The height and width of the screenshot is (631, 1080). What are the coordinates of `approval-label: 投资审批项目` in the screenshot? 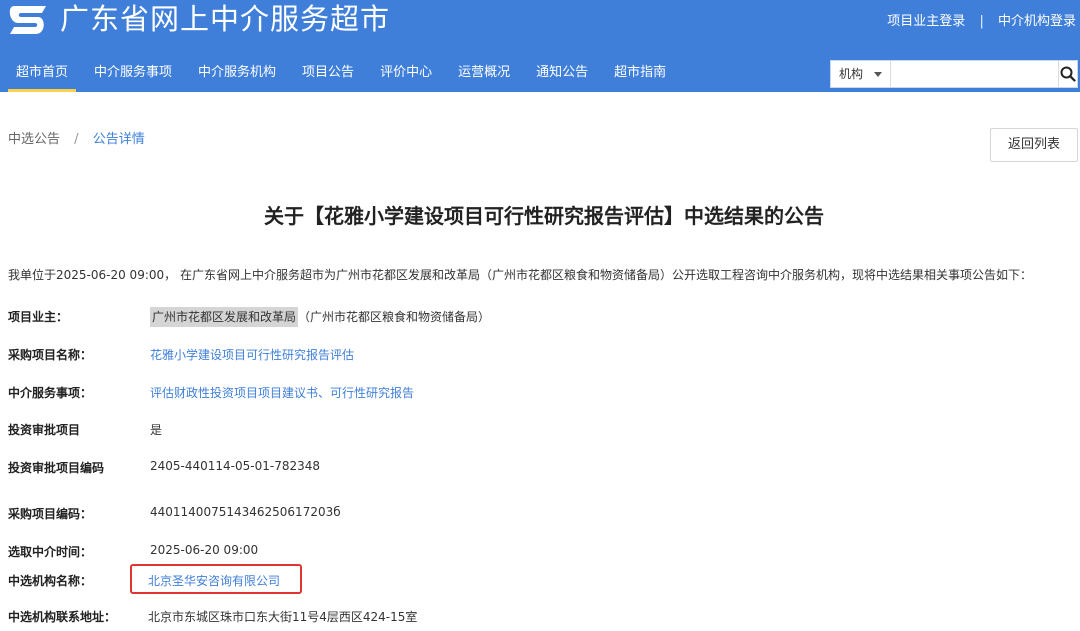 It's located at (44, 430).